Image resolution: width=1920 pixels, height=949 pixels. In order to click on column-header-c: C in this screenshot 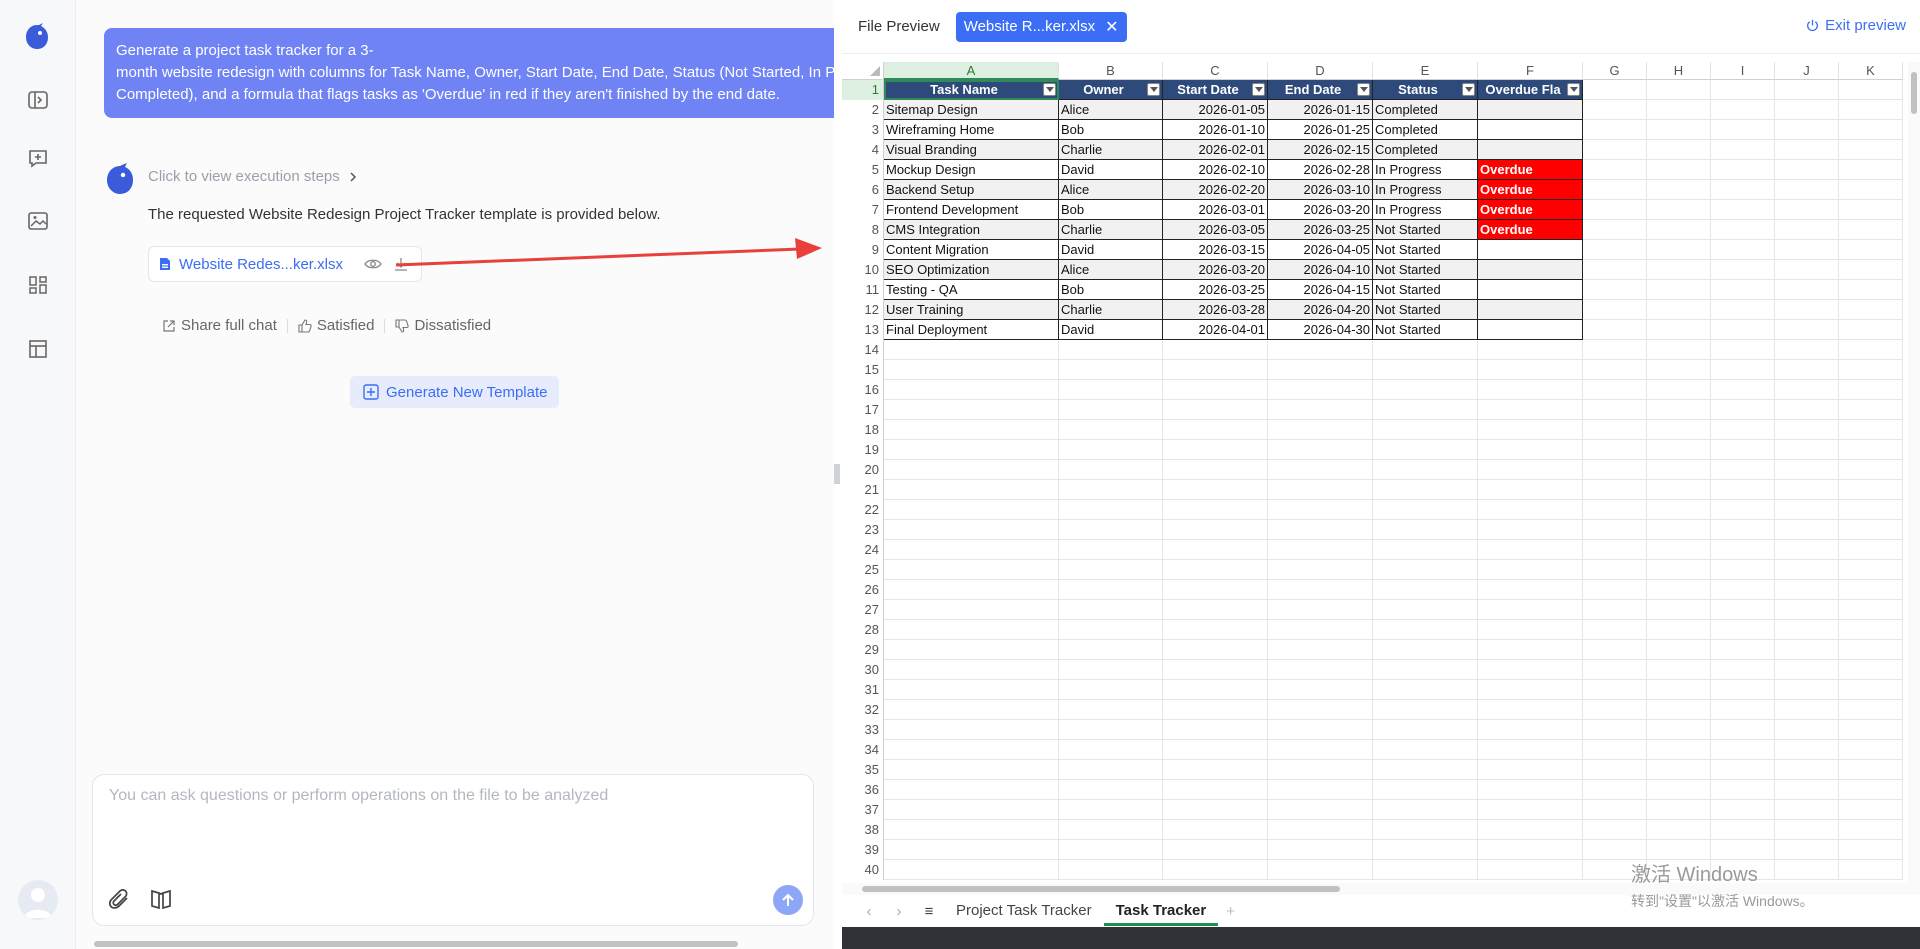, I will do `click(1215, 71)`.